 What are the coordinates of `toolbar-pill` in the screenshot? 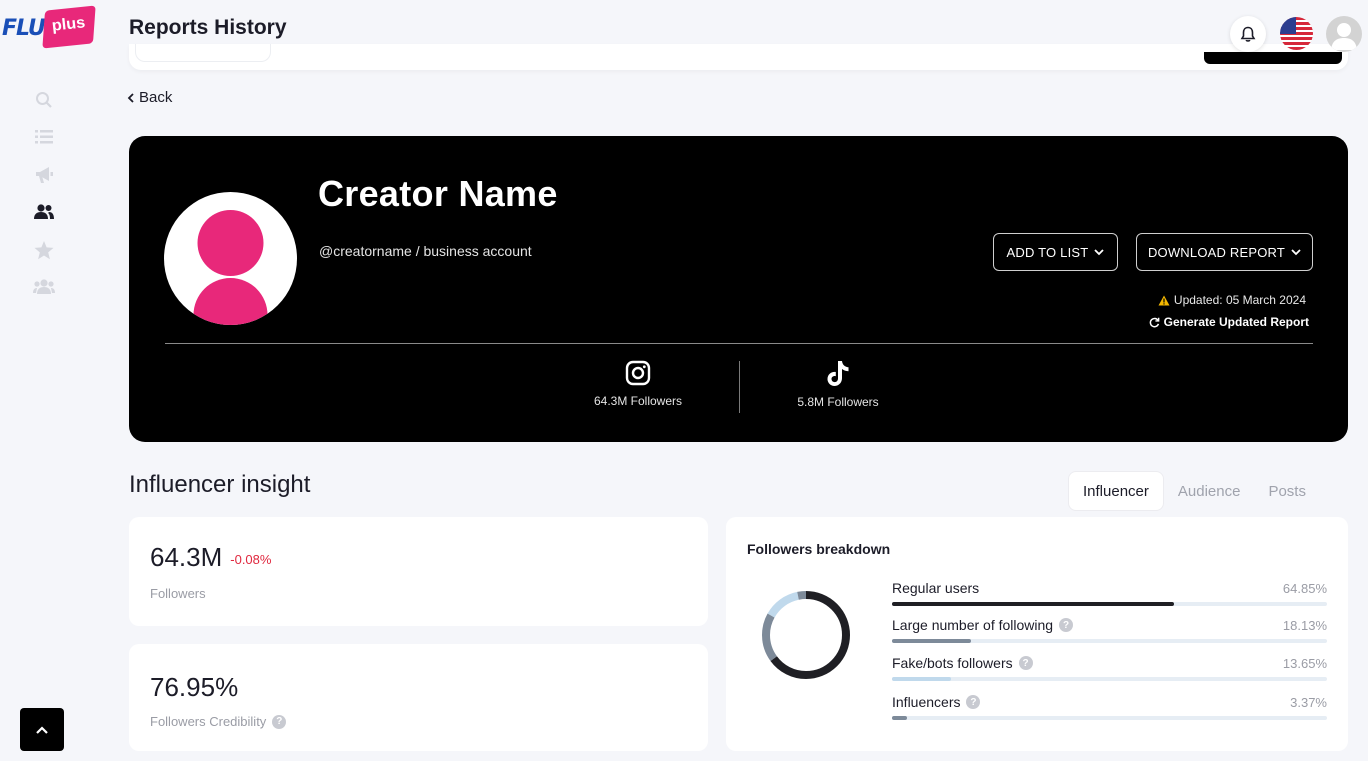 It's located at (203, 53).